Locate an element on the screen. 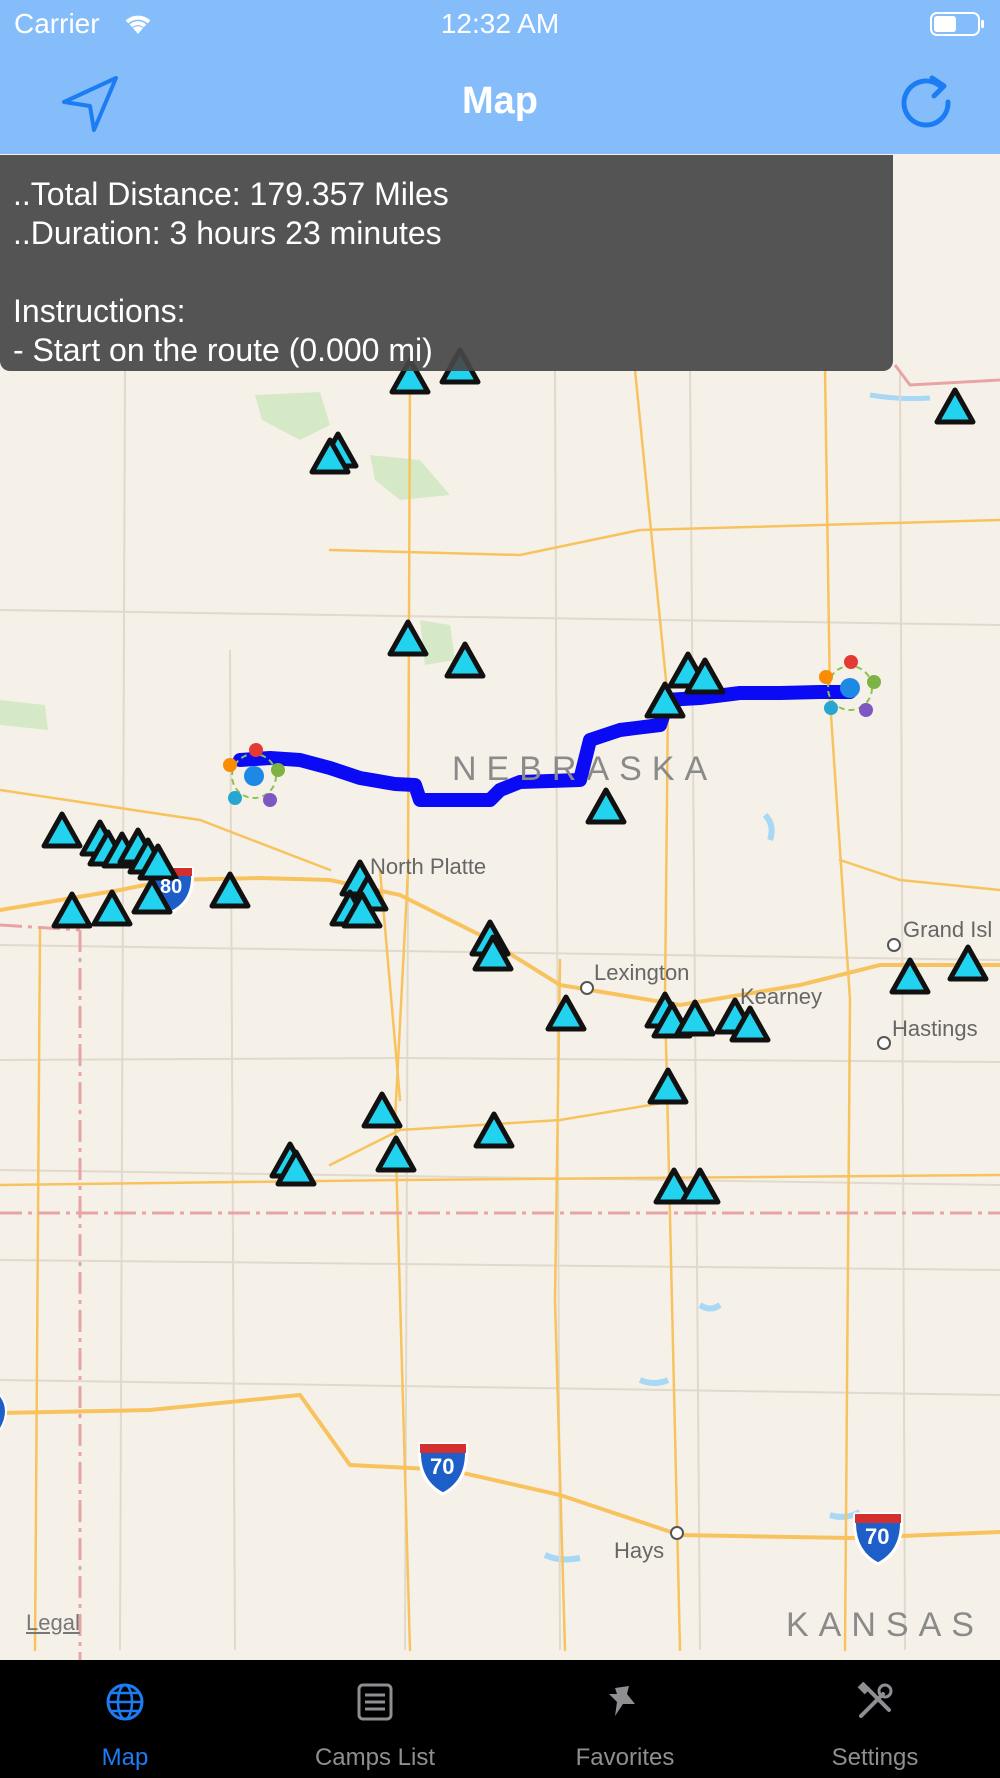  status-bar: Carrier 12:32 AM is located at coordinates (500, 25).